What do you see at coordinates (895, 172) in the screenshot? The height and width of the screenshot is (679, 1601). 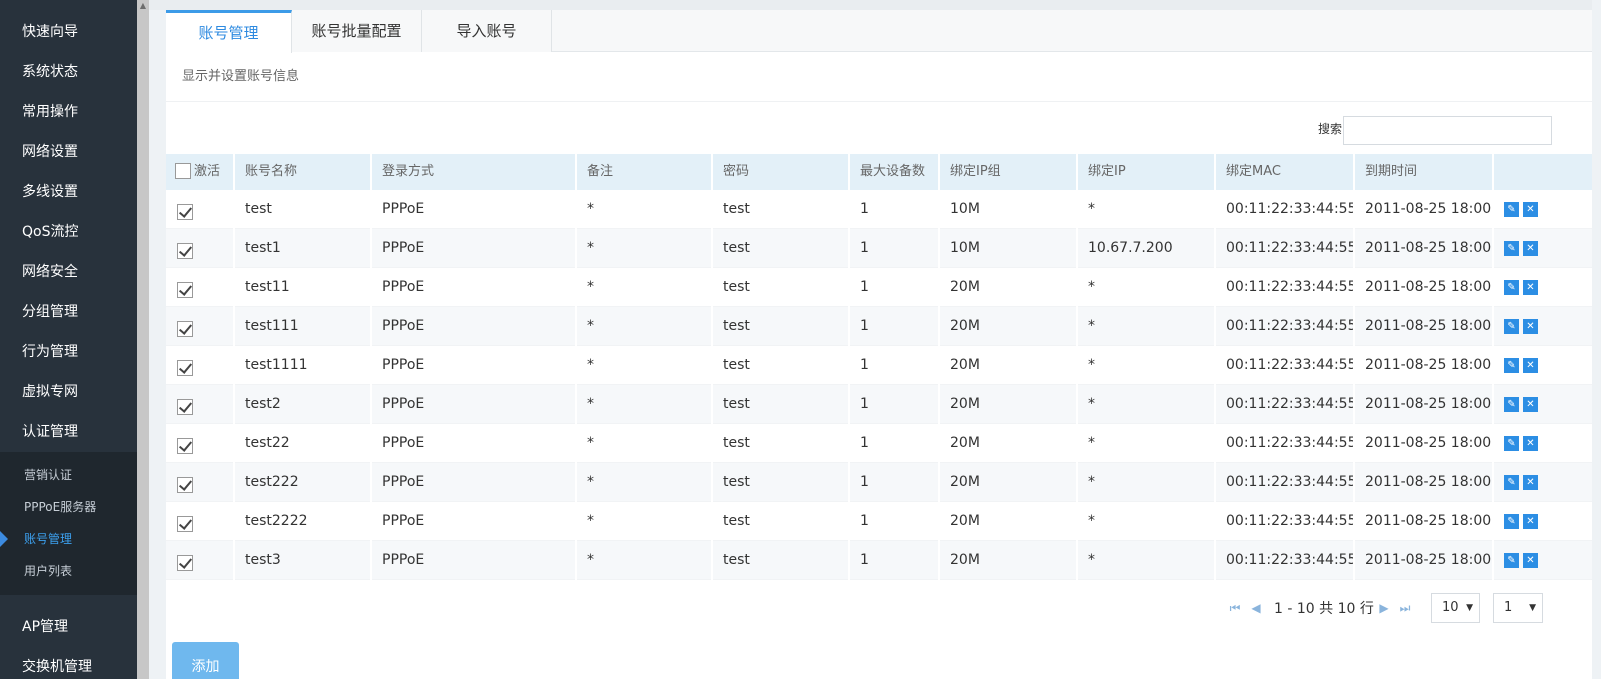 I see `header-max-devices: 最大设备数` at bounding box center [895, 172].